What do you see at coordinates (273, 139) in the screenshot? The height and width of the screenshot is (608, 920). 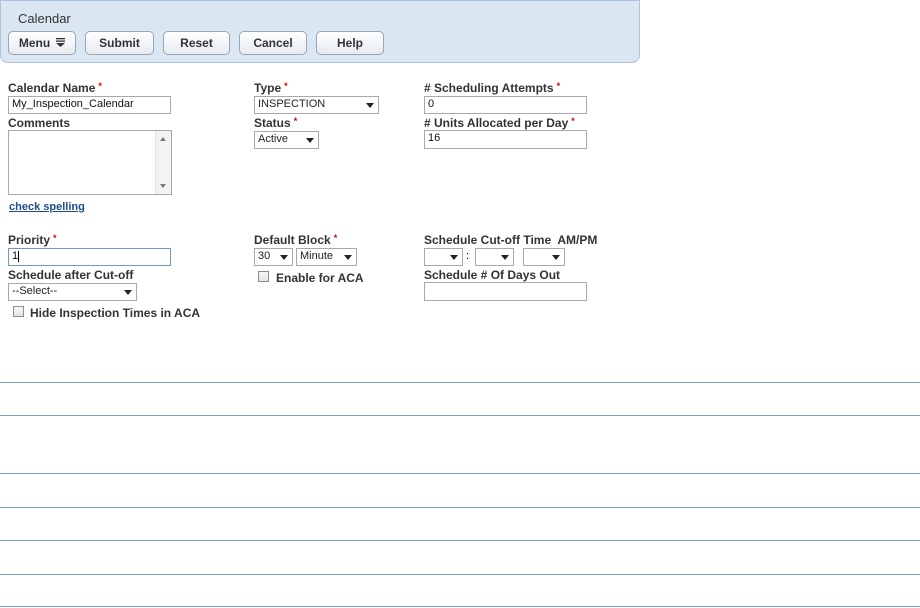 I see `status-value: Active` at bounding box center [273, 139].